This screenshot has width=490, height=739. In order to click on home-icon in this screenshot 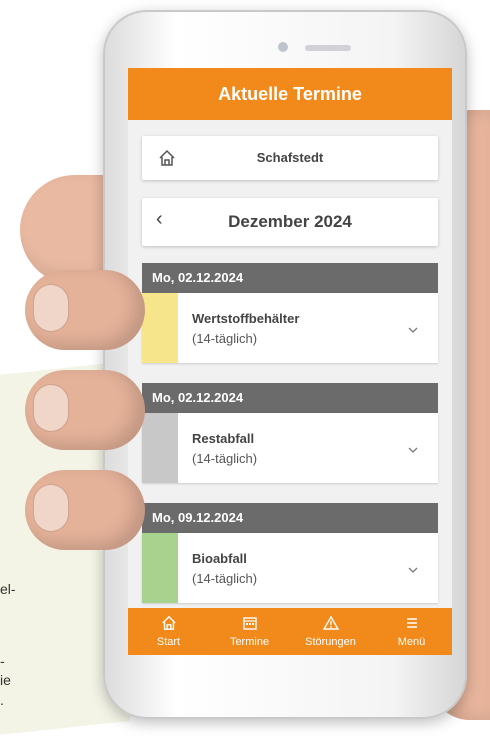, I will do `click(169, 624)`.